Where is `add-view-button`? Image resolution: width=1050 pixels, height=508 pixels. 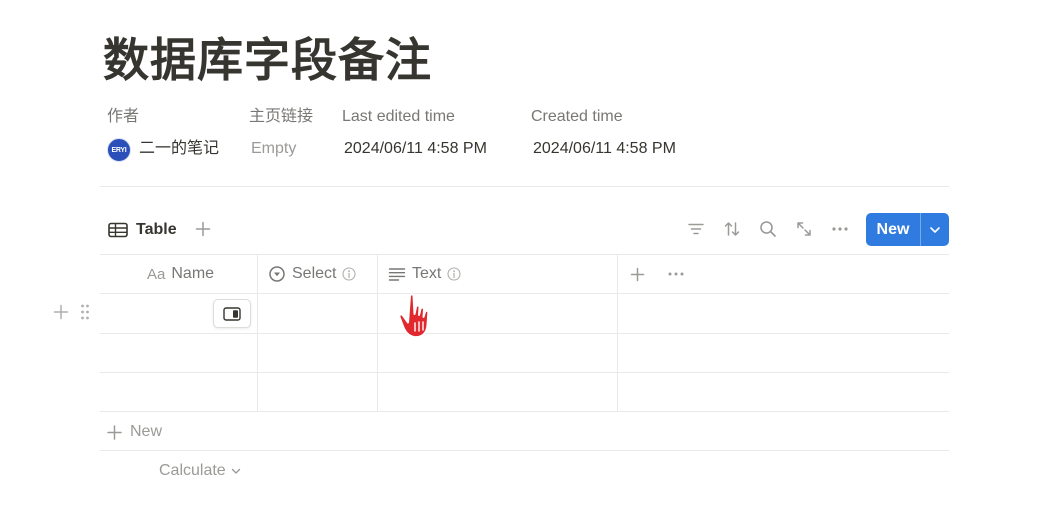 add-view-button is located at coordinates (203, 229).